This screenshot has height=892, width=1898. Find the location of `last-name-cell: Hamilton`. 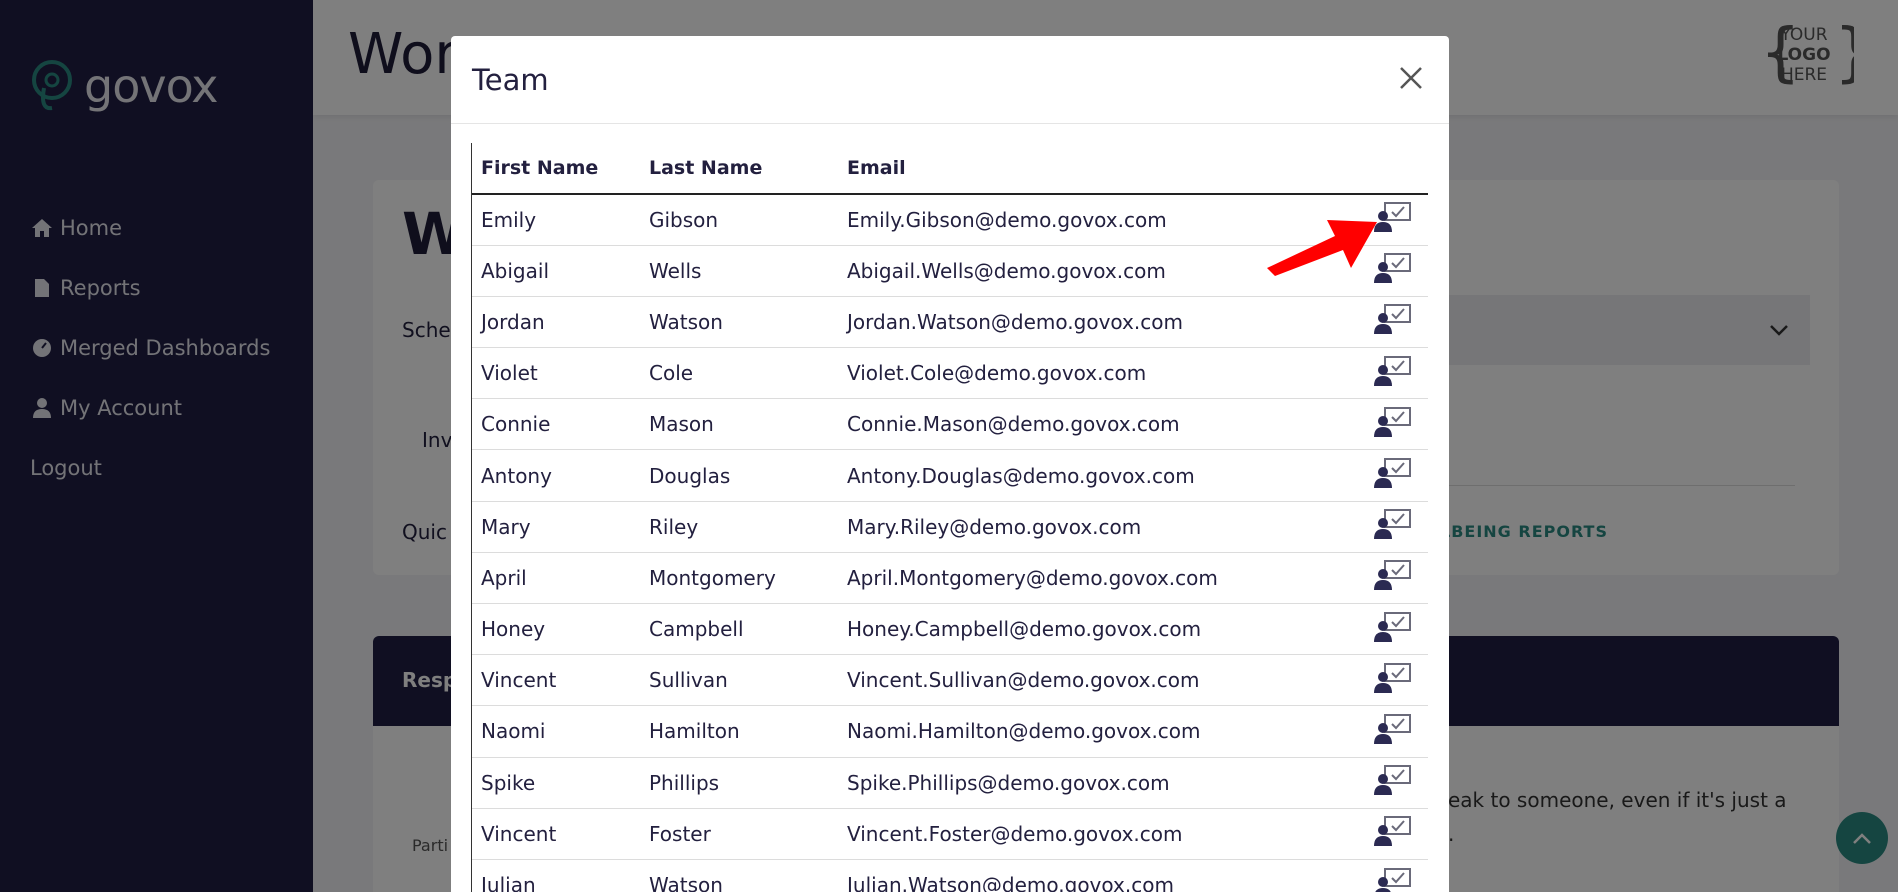

last-name-cell: Hamilton is located at coordinates (739, 731).